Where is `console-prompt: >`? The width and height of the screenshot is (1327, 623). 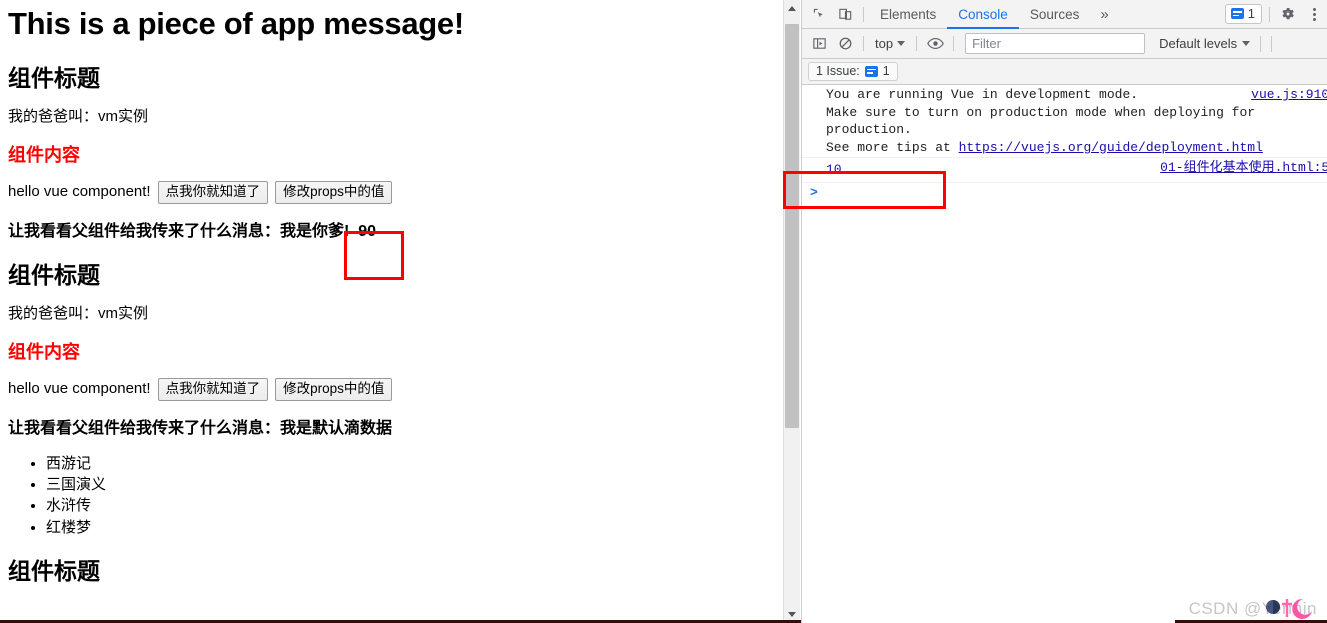
console-prompt: > is located at coordinates (1064, 192).